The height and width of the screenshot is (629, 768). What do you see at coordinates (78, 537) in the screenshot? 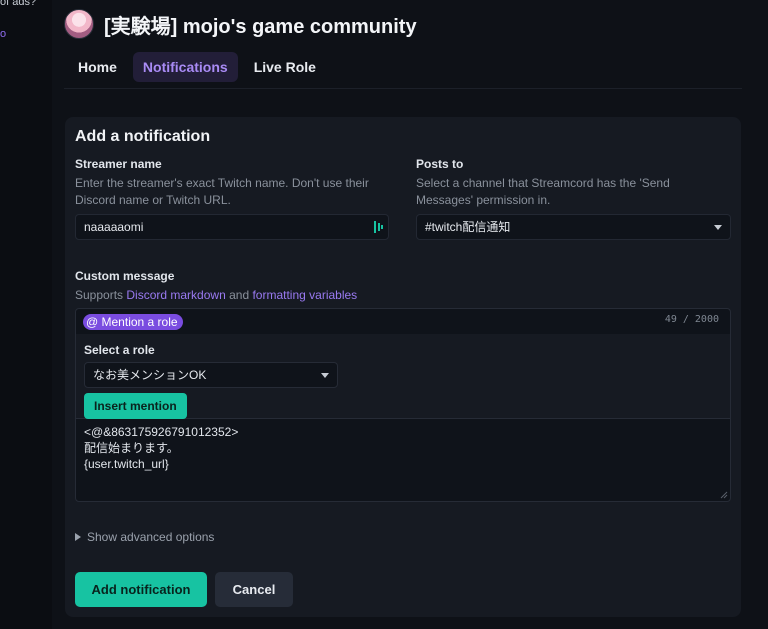
I see `triangle-right-icon` at bounding box center [78, 537].